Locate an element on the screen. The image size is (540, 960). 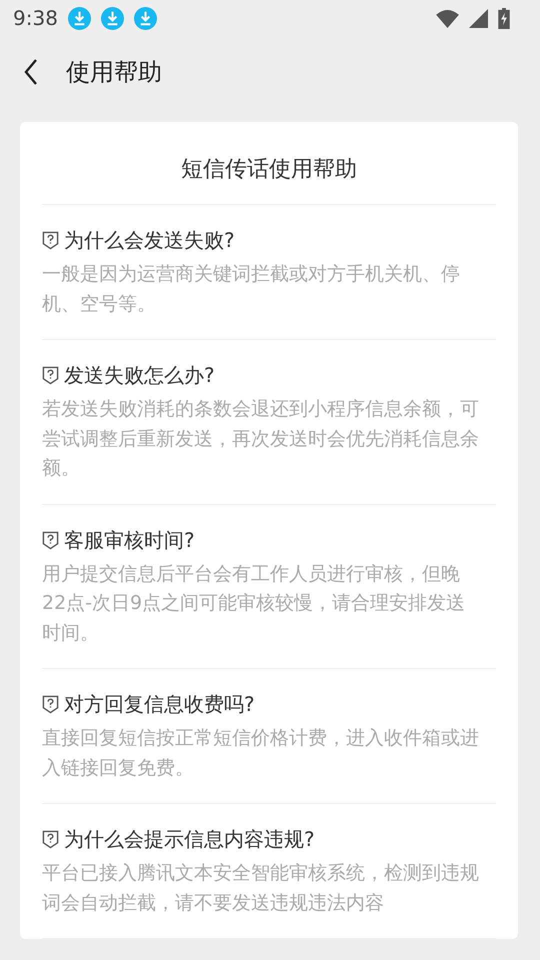
answer-text: 平台已接入腾讯文本安全智能审核系统，检测到违规词会自动拦截，请不要发送违规违法内容 is located at coordinates (261, 888).